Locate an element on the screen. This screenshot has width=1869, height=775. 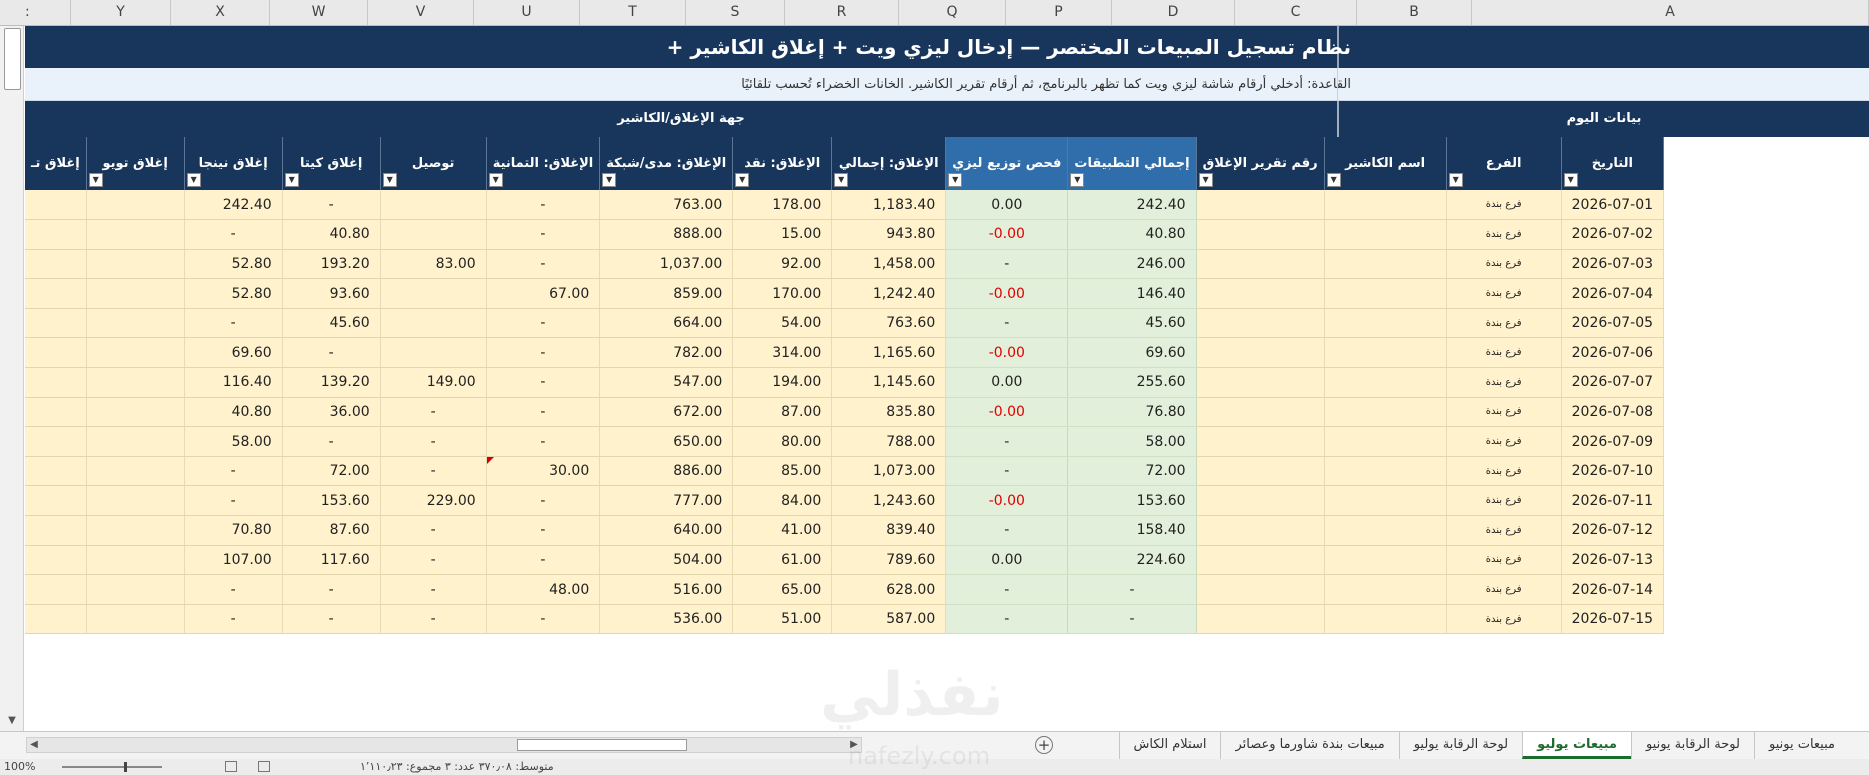
table-cell: 2026-07-03 is located at coordinates (1613, 264).